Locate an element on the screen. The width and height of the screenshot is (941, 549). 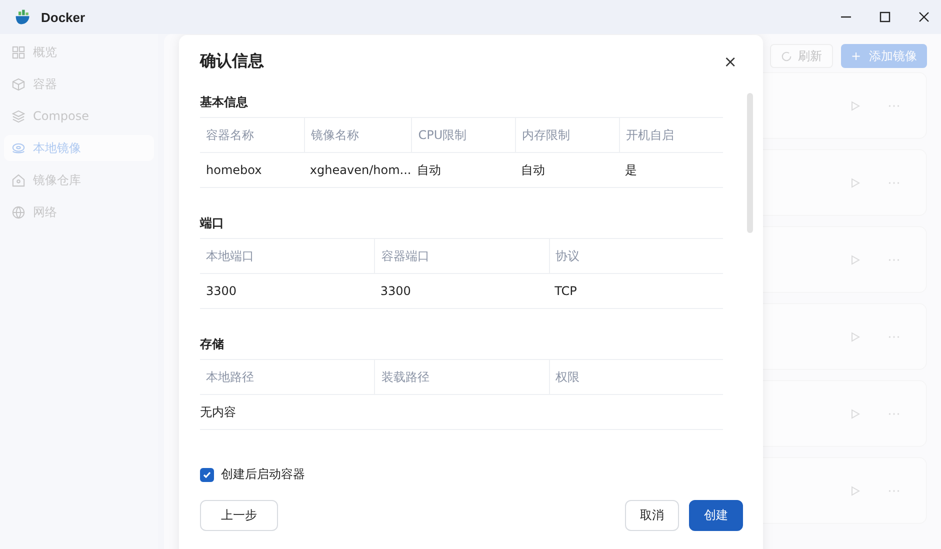
column-header: 内存限制 is located at coordinates (567, 135).